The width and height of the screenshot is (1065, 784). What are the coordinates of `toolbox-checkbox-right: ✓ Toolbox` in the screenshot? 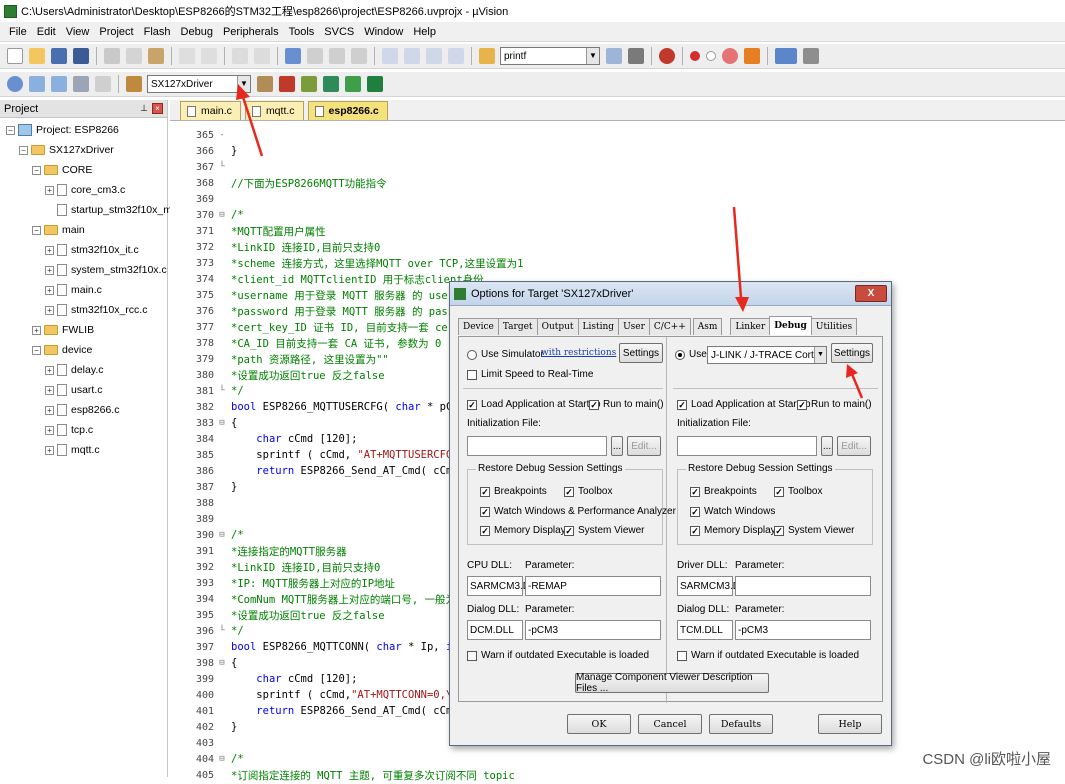 It's located at (798, 491).